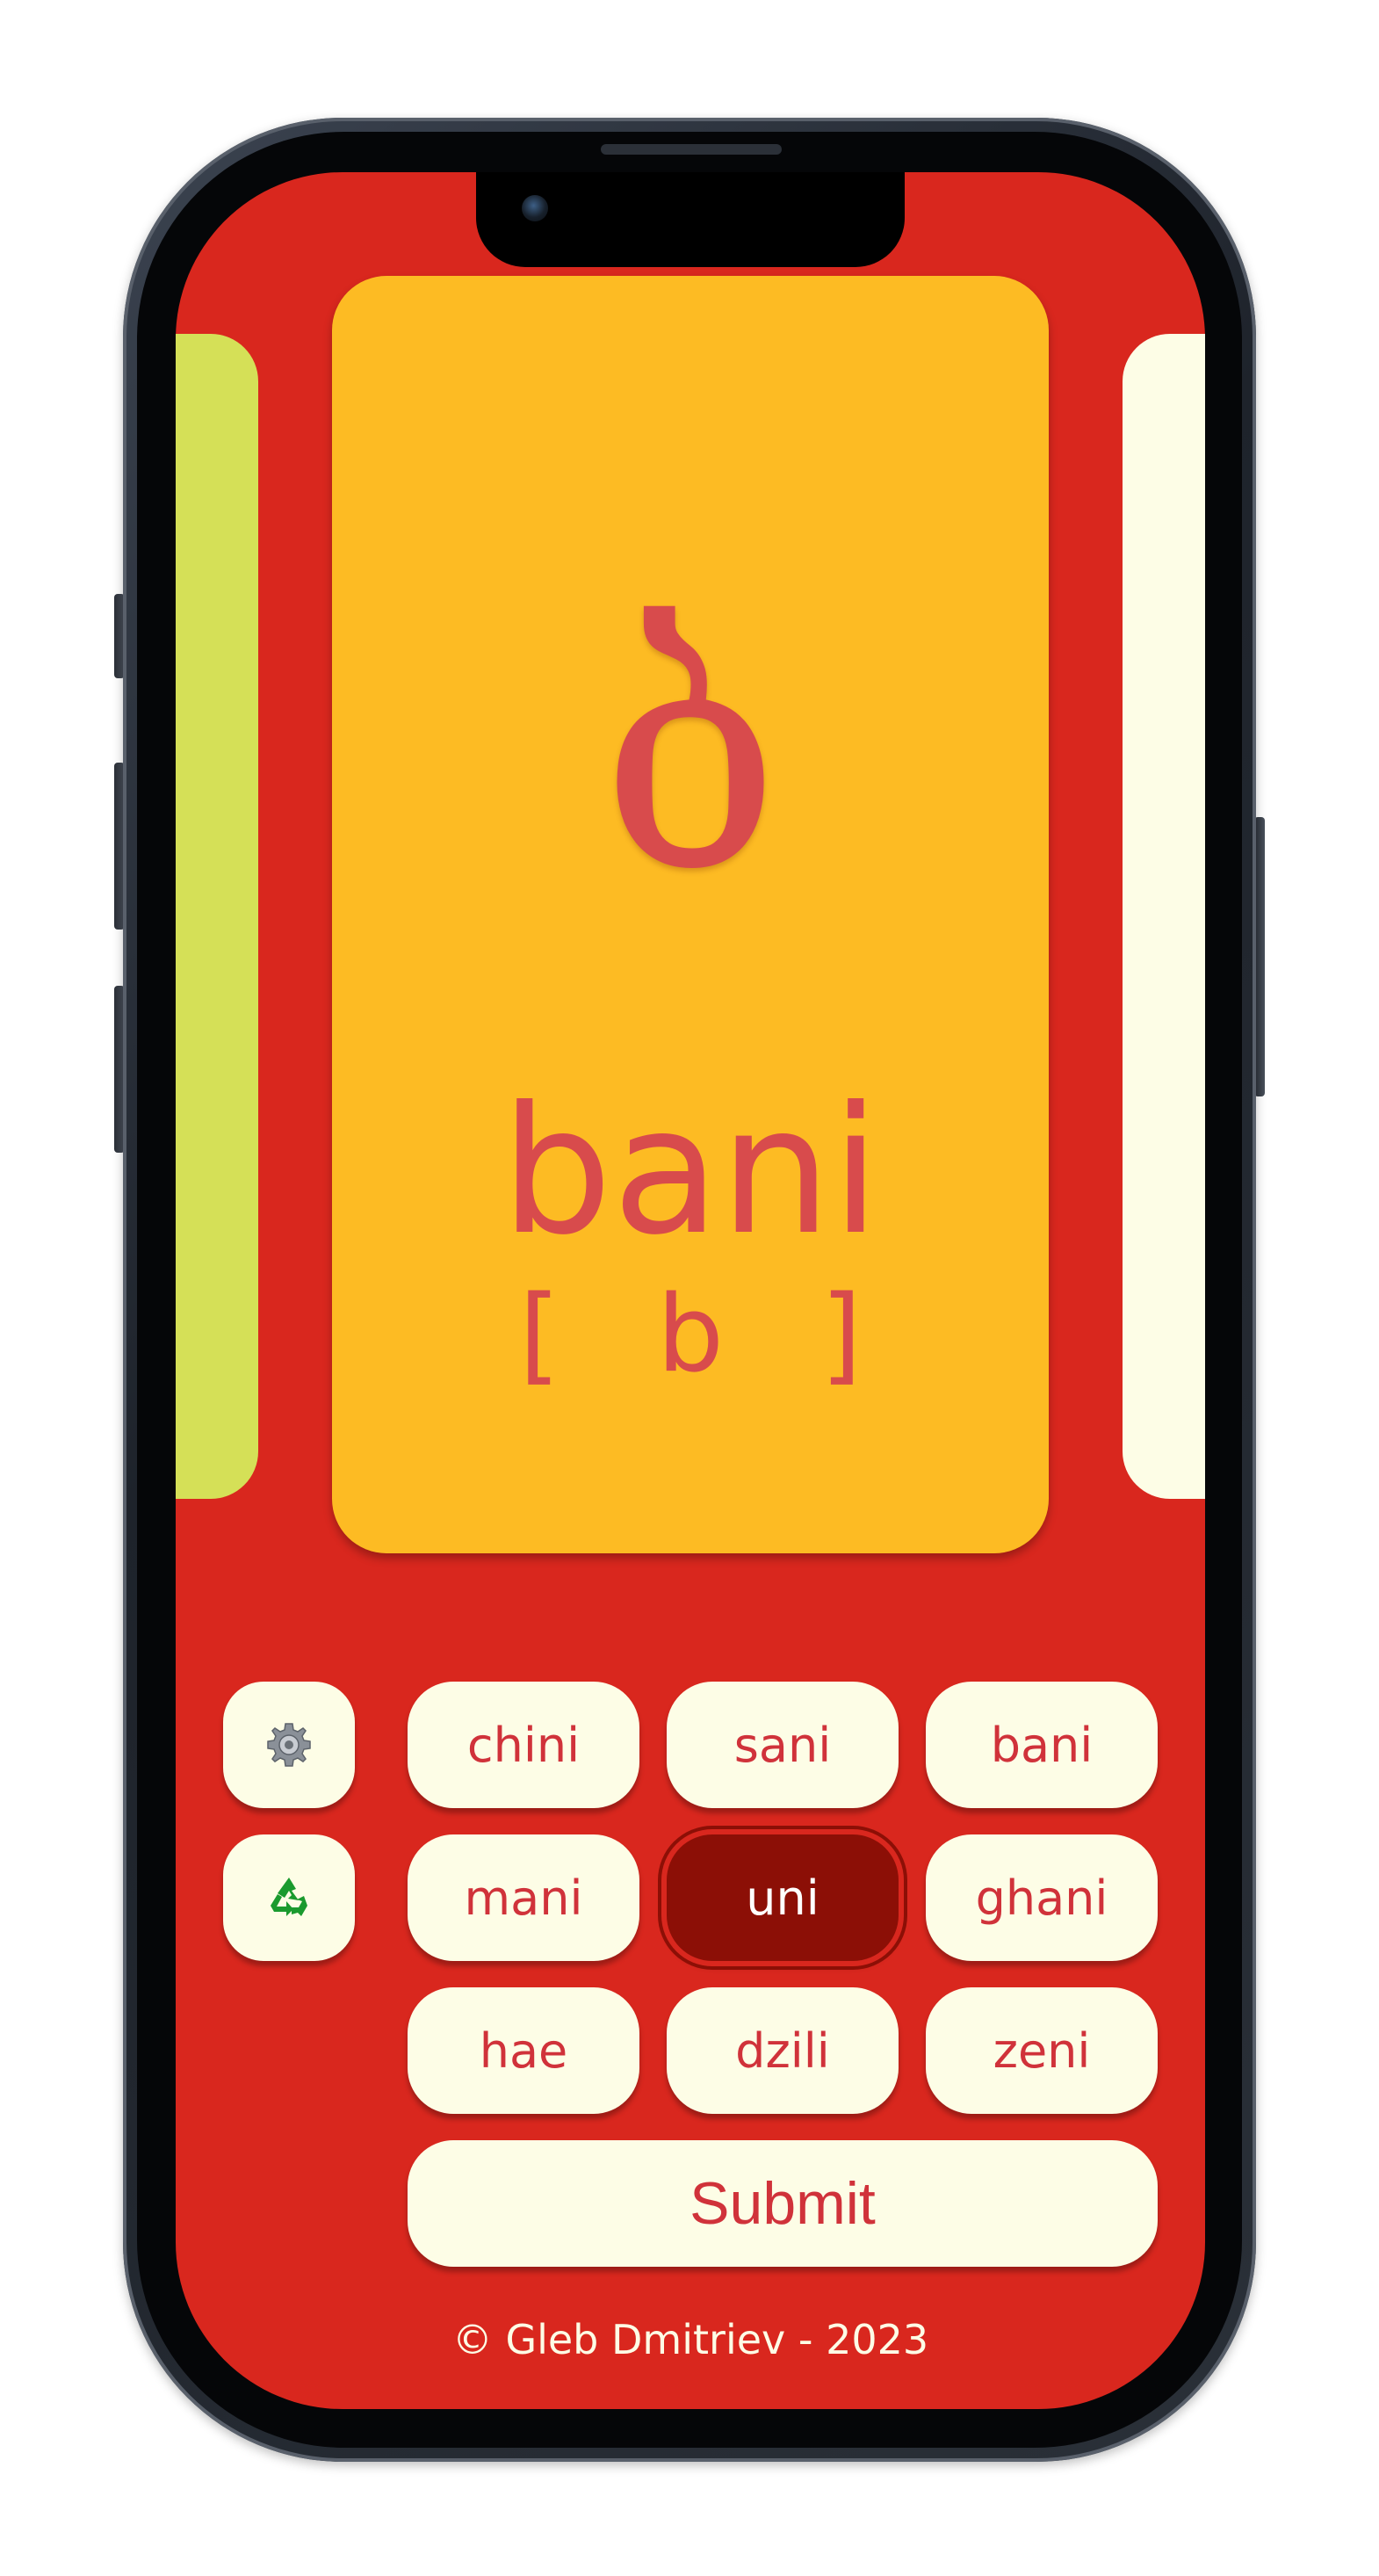 This screenshot has height=2576, width=1379. Describe the element at coordinates (523, 1897) in the screenshot. I see `option-button: mani` at that location.